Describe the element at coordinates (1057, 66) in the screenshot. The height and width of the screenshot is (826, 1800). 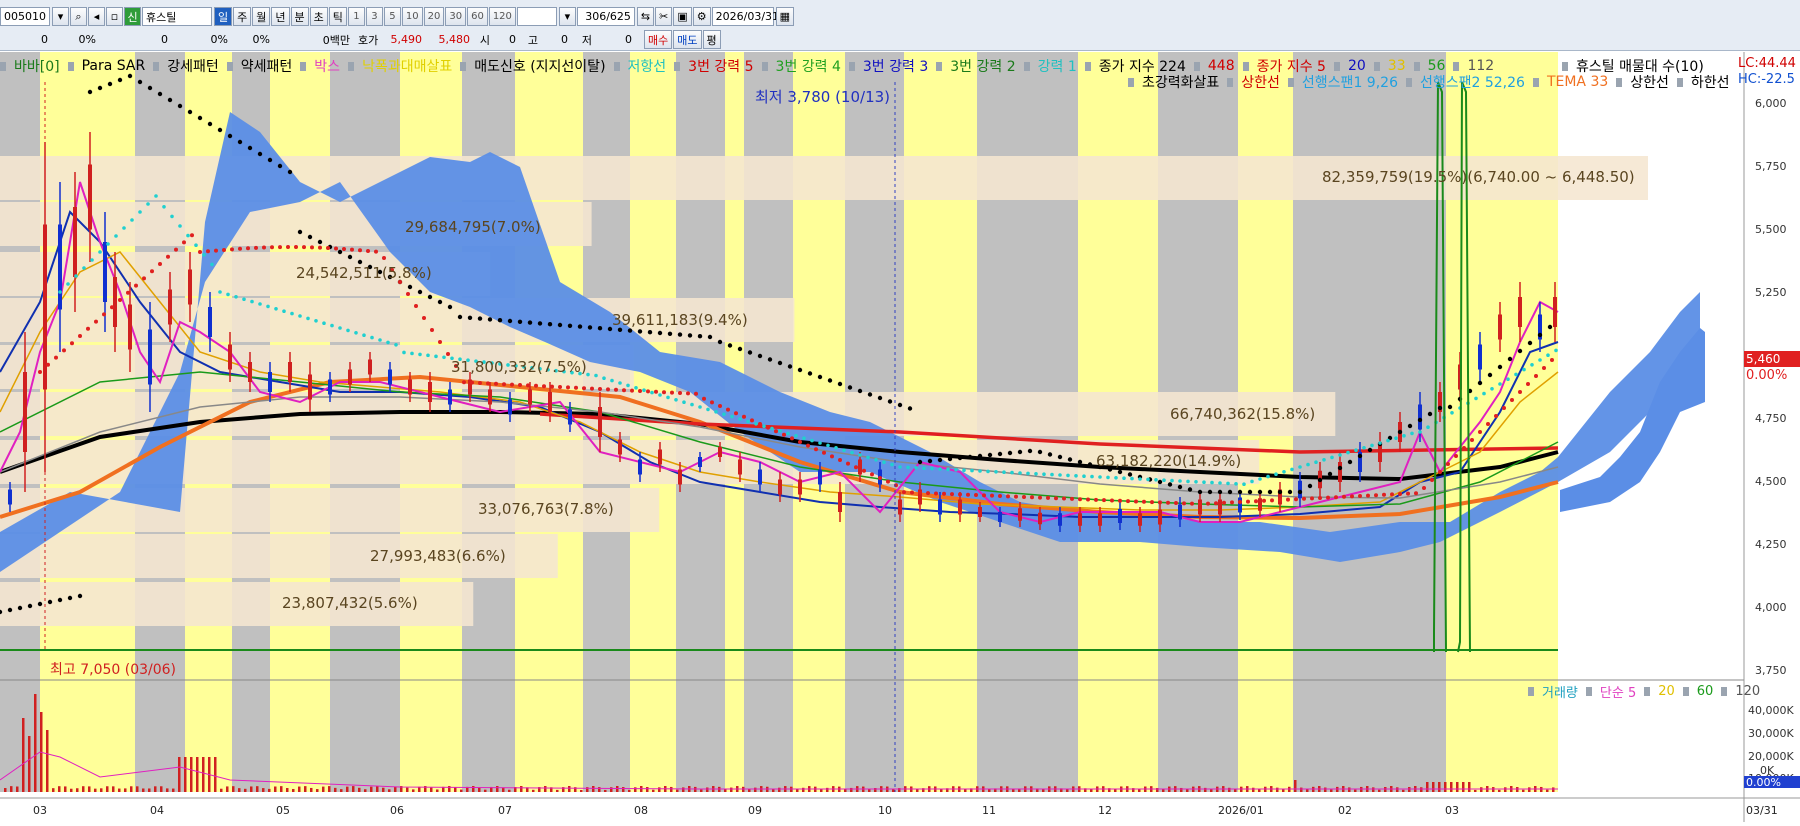
I see `legend1-item: 강력 1` at that location.